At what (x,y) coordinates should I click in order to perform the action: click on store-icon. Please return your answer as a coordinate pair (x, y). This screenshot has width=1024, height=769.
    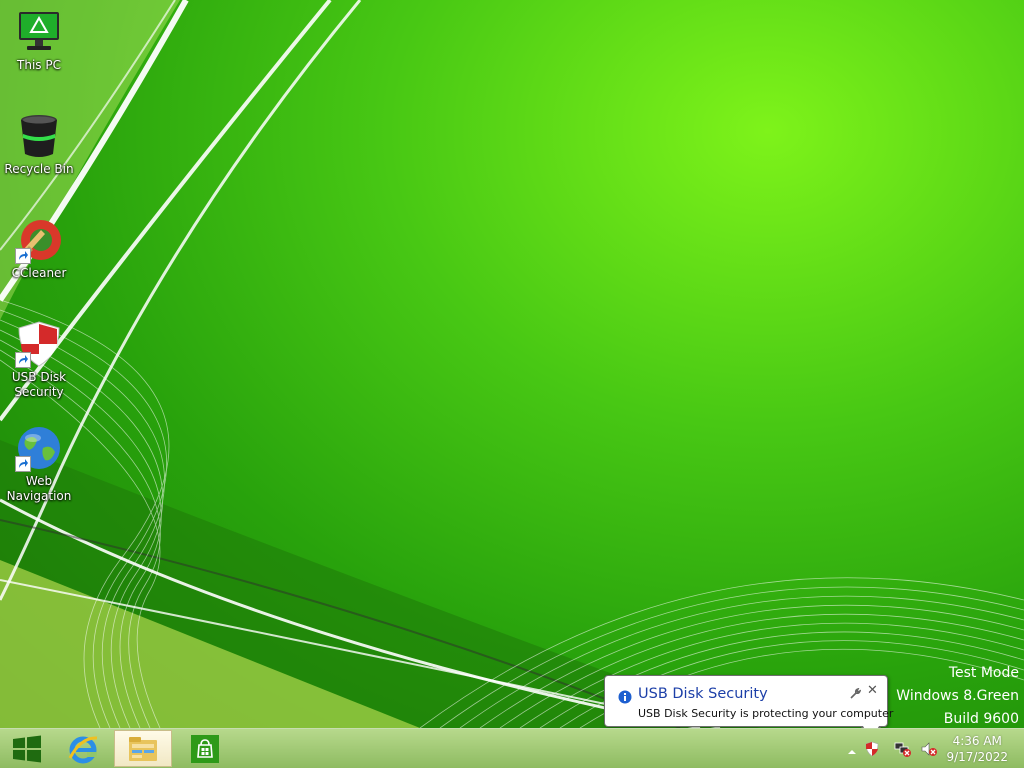
    Looking at the image, I should click on (205, 748).